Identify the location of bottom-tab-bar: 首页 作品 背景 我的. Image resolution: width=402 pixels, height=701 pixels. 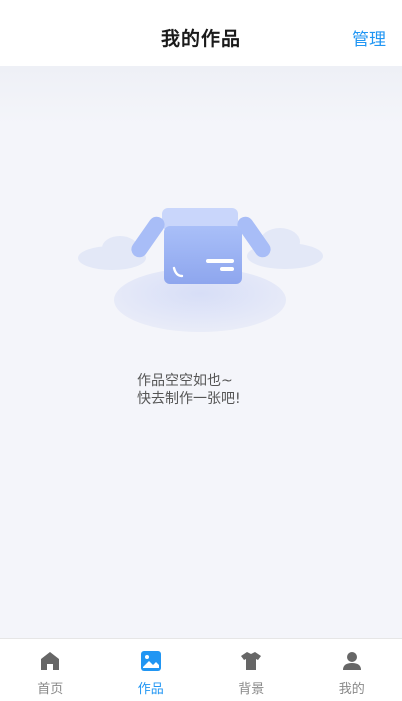
(201, 669).